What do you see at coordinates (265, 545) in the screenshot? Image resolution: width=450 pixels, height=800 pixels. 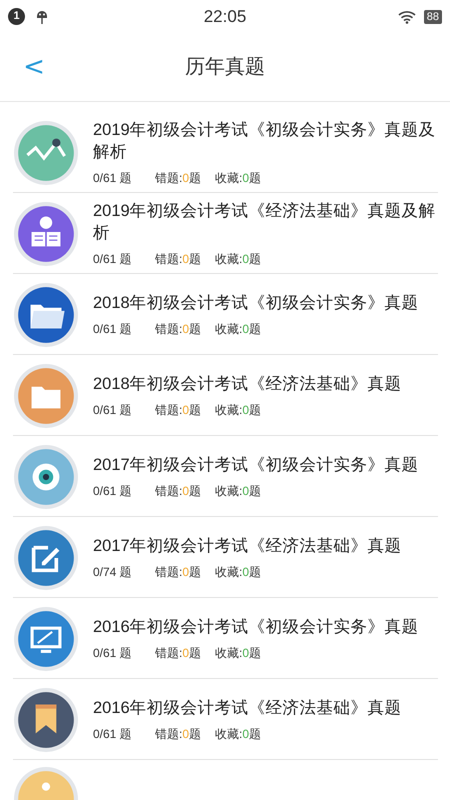 I see `exam-title: 2017年初级会计考试《经济法基础》真题` at bounding box center [265, 545].